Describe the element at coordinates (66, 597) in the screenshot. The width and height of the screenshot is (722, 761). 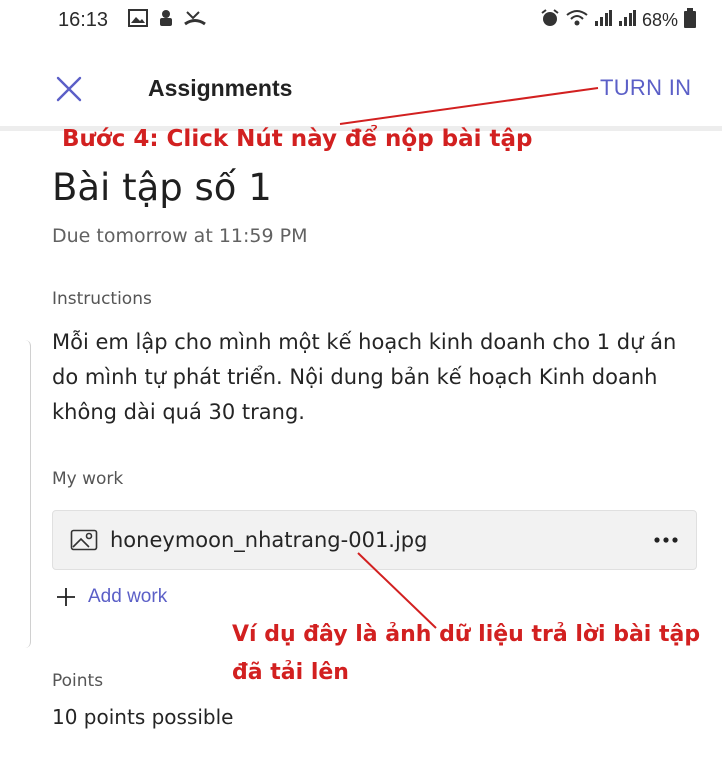
I see `plus-icon` at that location.